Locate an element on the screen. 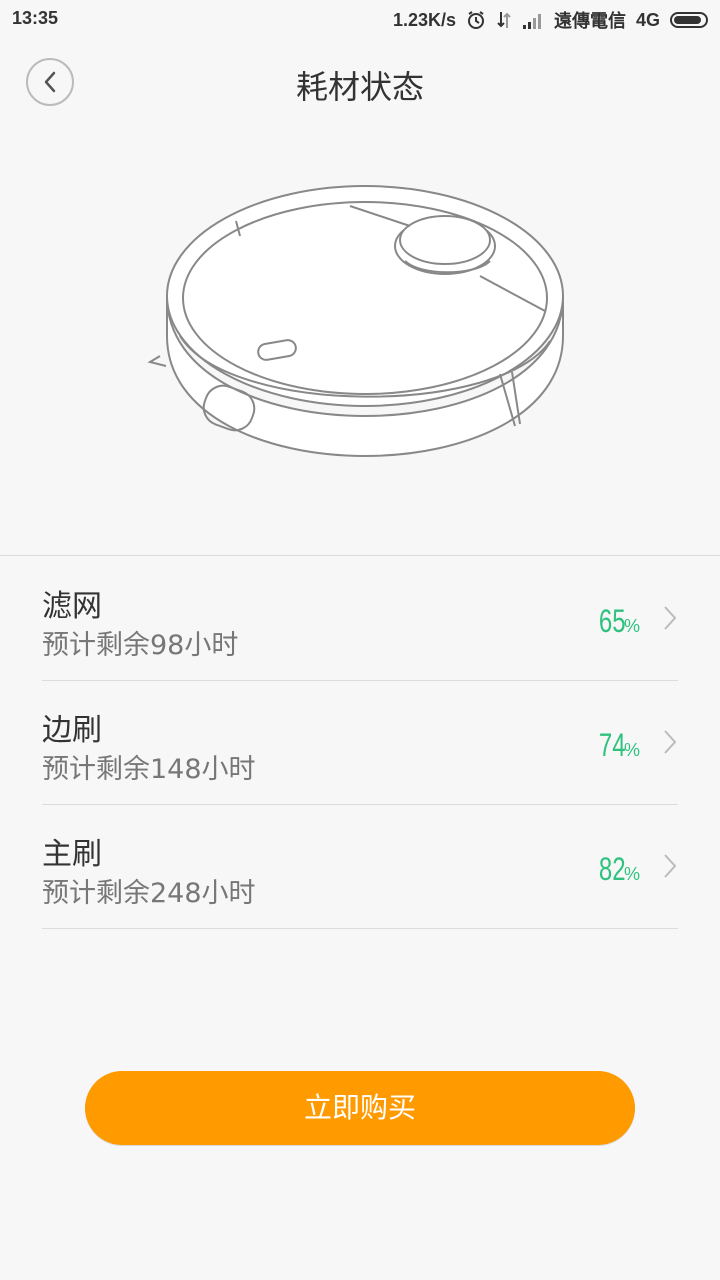 The width and height of the screenshot is (720, 1280). item-percent: 82 % is located at coordinates (615, 869).